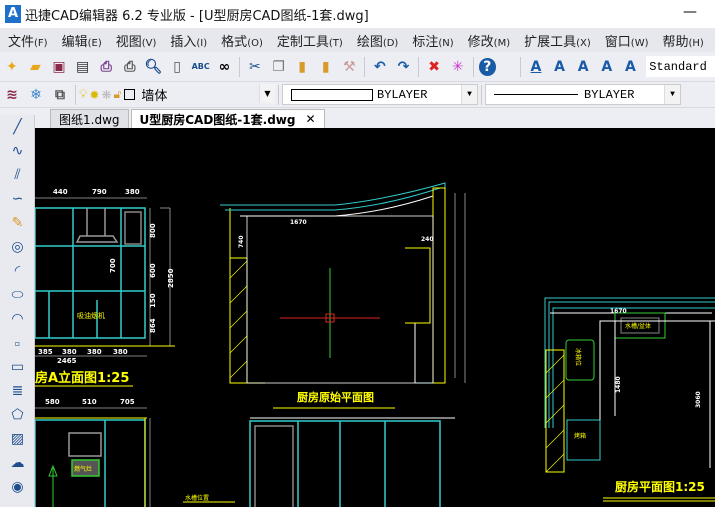  I want to click on close-icon: ✕, so click(310, 119).